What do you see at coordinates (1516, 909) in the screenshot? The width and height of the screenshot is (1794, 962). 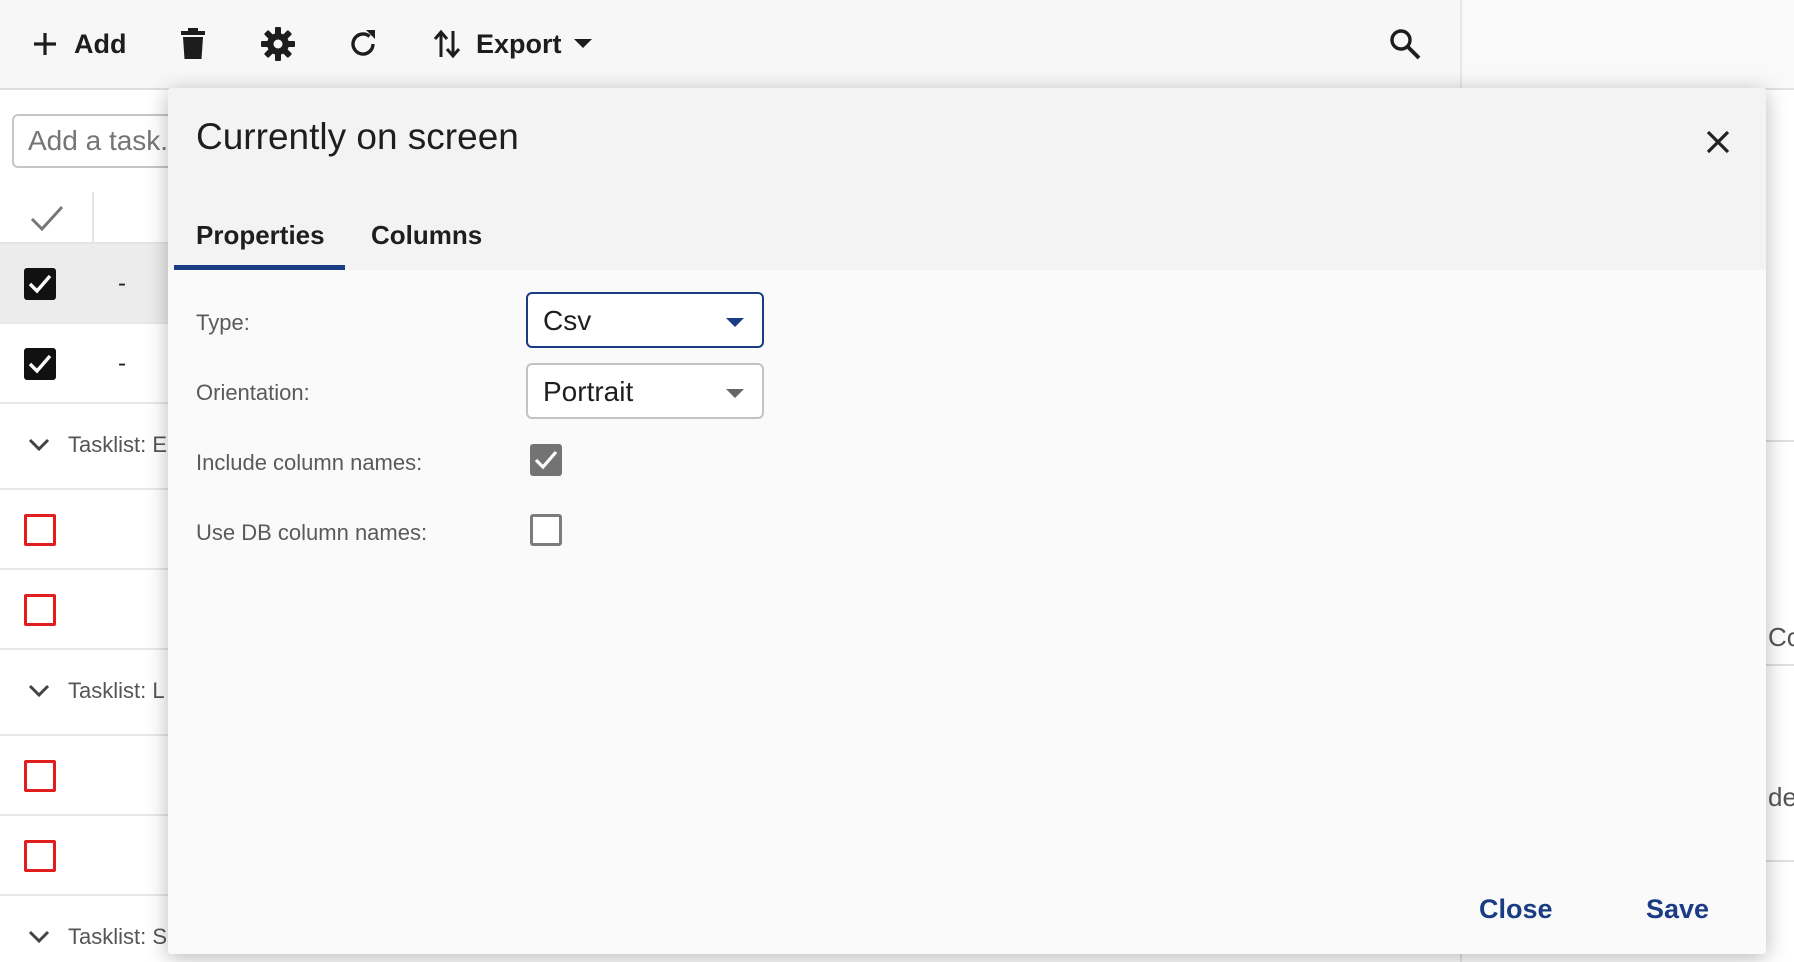 I see `close-button: Close` at bounding box center [1516, 909].